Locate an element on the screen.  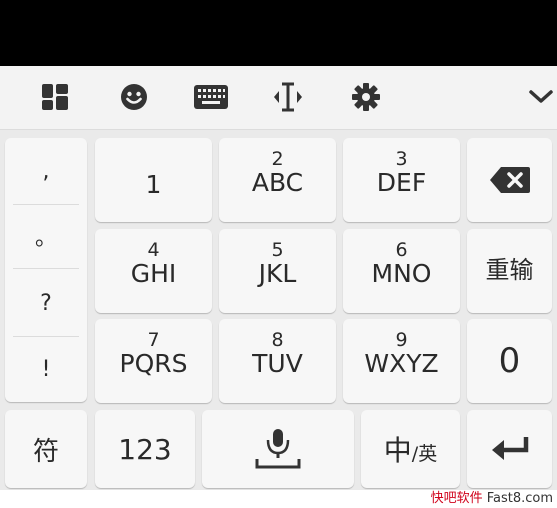
language-toggle: 中/英 is located at coordinates (410, 449).